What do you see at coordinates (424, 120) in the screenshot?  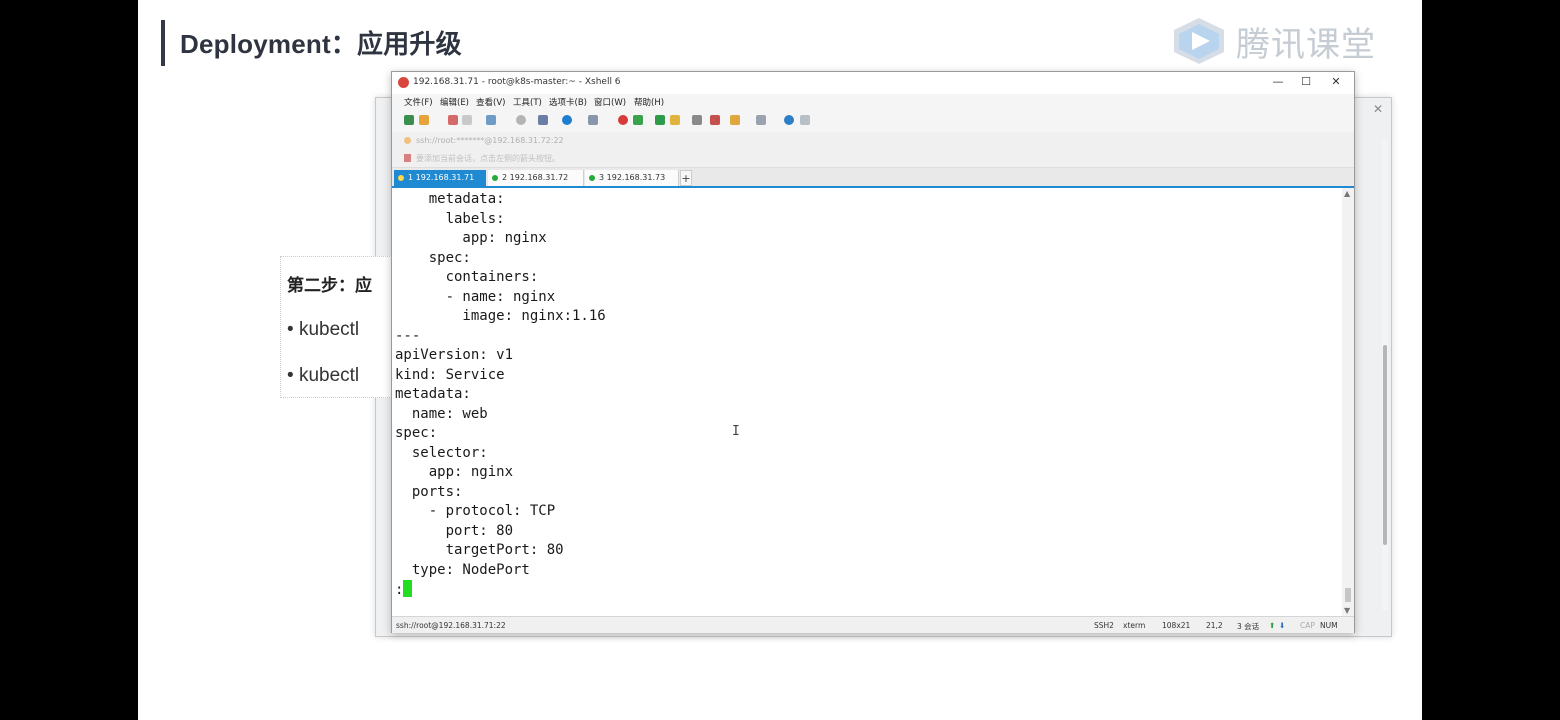 I see `open-folder-icon` at bounding box center [424, 120].